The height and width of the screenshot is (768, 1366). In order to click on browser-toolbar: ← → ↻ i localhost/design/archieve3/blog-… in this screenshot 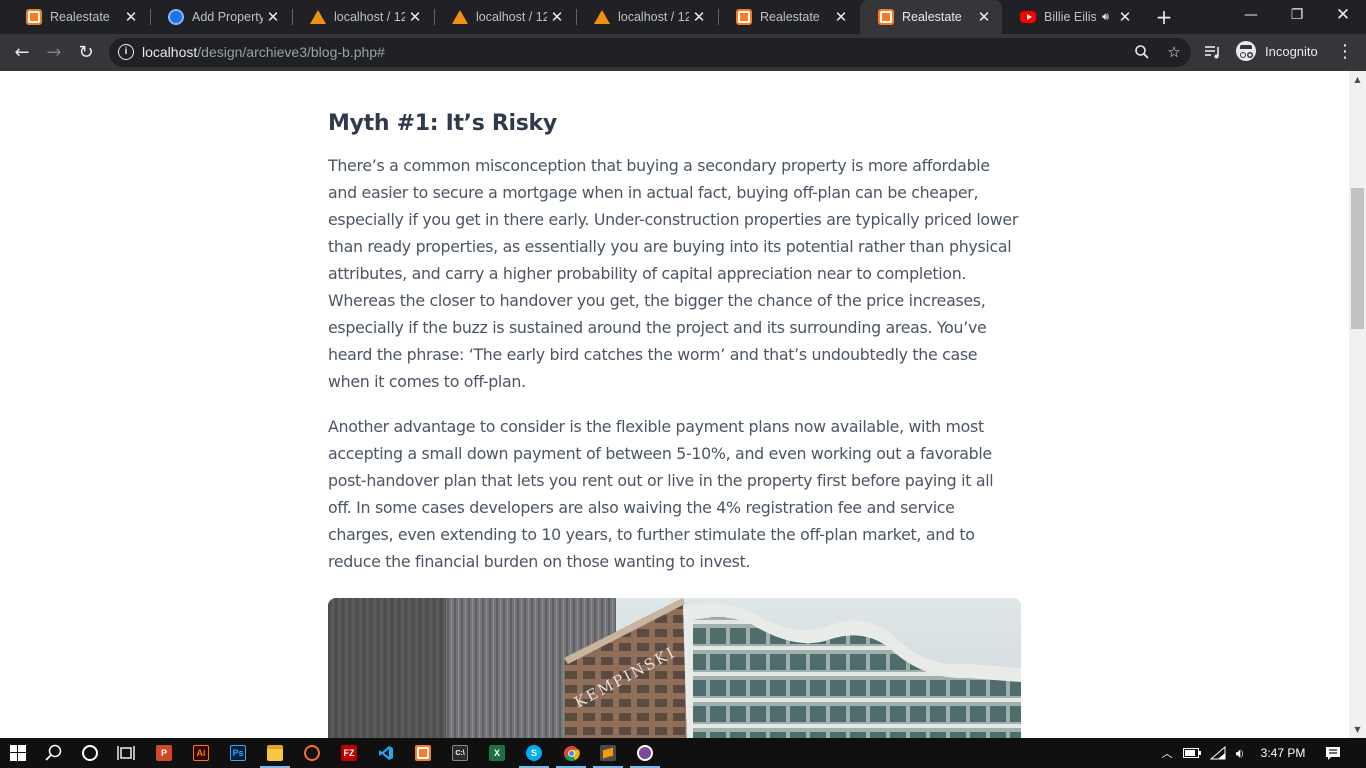, I will do `click(683, 52)`.